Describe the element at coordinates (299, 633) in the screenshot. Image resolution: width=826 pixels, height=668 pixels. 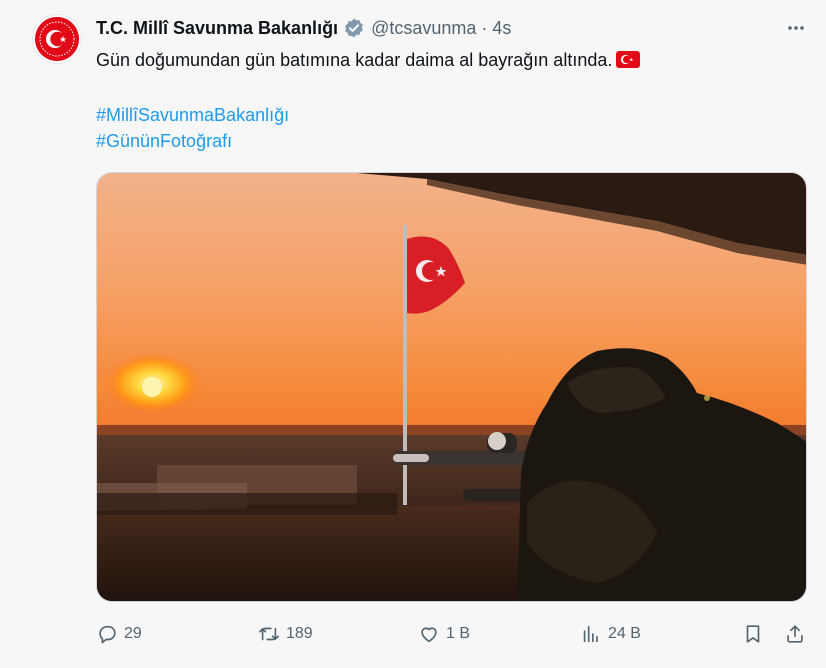
I see `retweet-count: 189` at that location.